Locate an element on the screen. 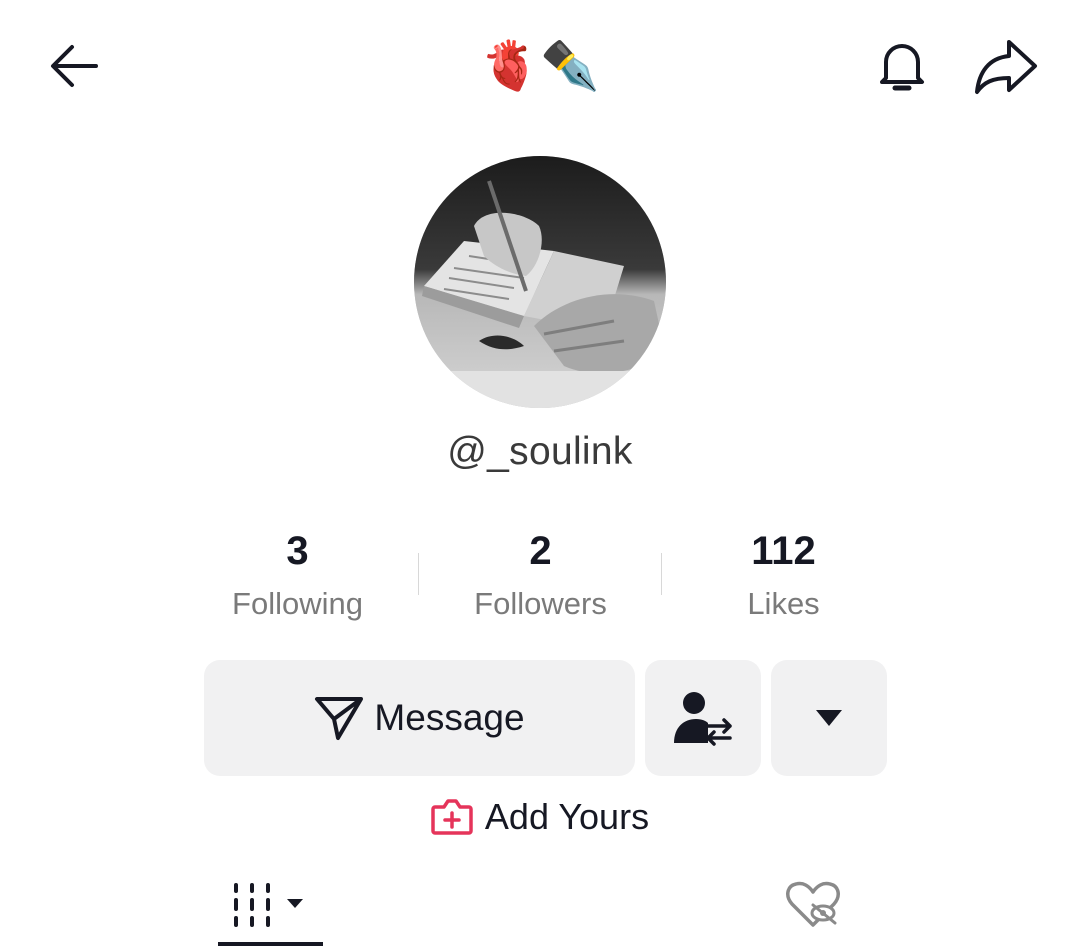 Image resolution: width=1080 pixels, height=947 pixels. share-button is located at coordinates (1006, 66).